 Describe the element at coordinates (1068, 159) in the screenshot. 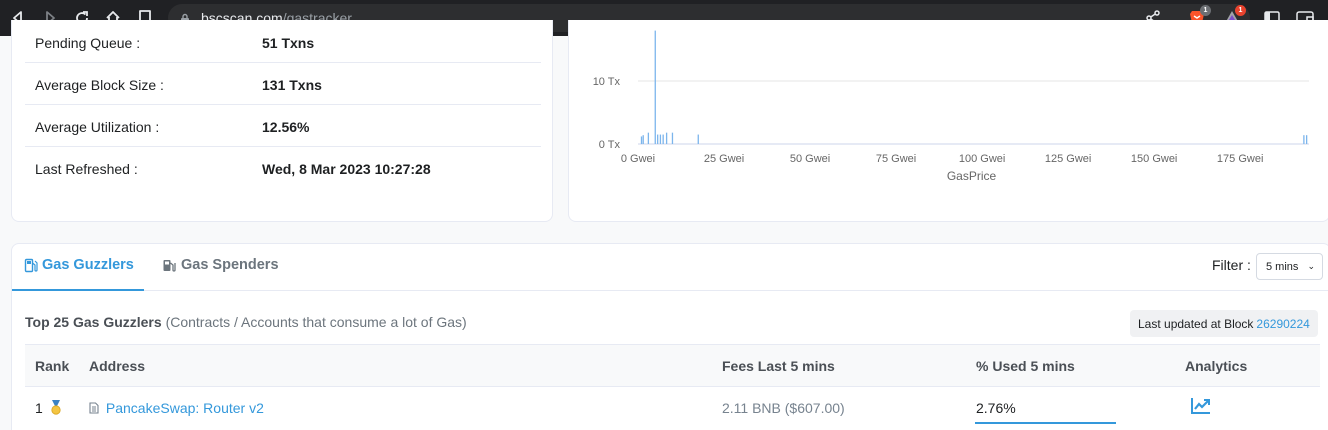

I see `x-tick-label: 125 Gwei` at that location.